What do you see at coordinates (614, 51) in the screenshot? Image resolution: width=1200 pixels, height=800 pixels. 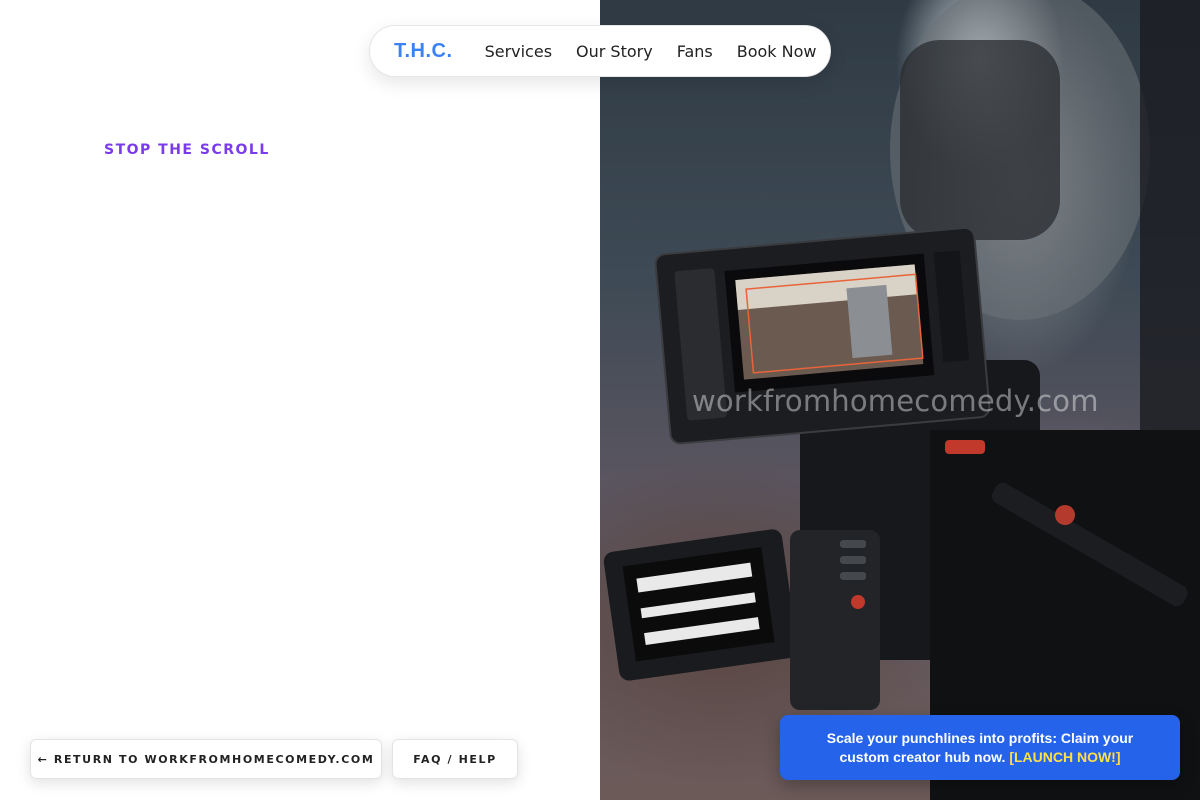 I see `nav-link-our-story: Our Story` at bounding box center [614, 51].